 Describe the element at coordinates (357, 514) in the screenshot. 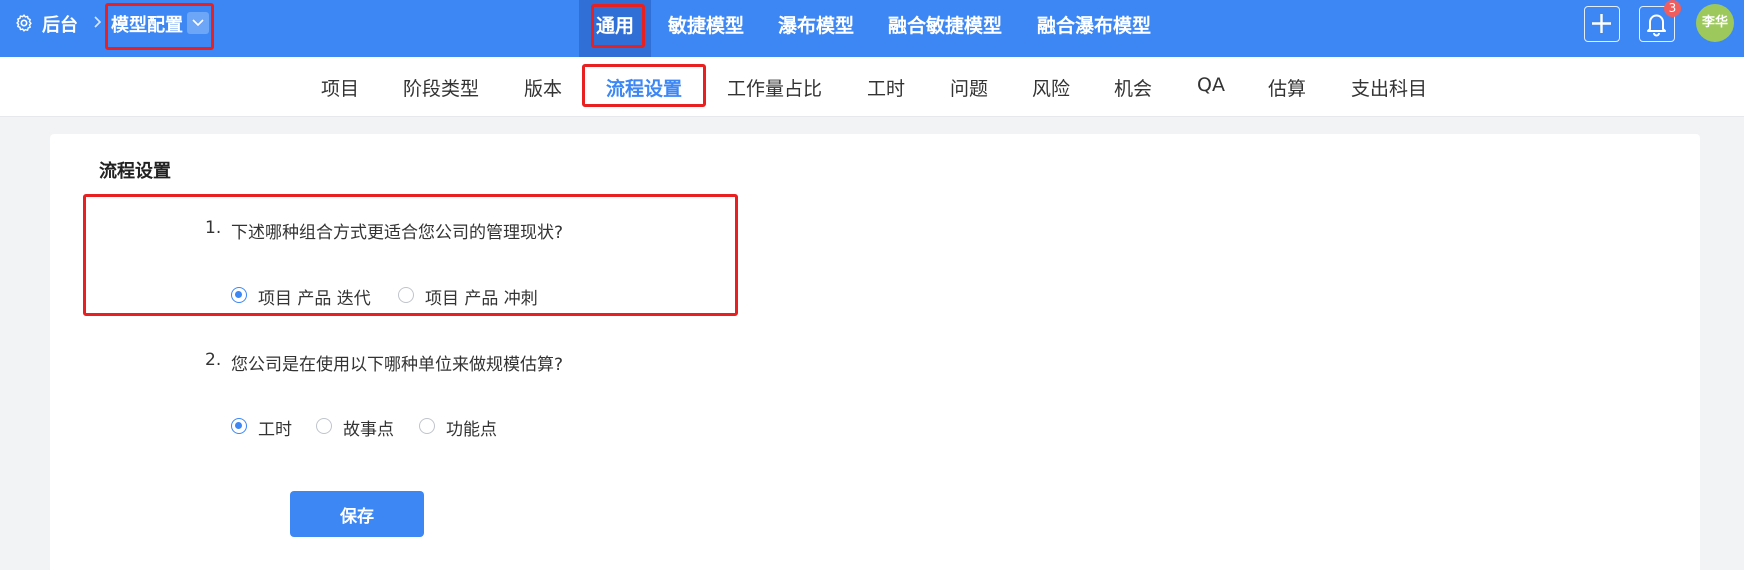

I see `save-button: 保存` at that location.